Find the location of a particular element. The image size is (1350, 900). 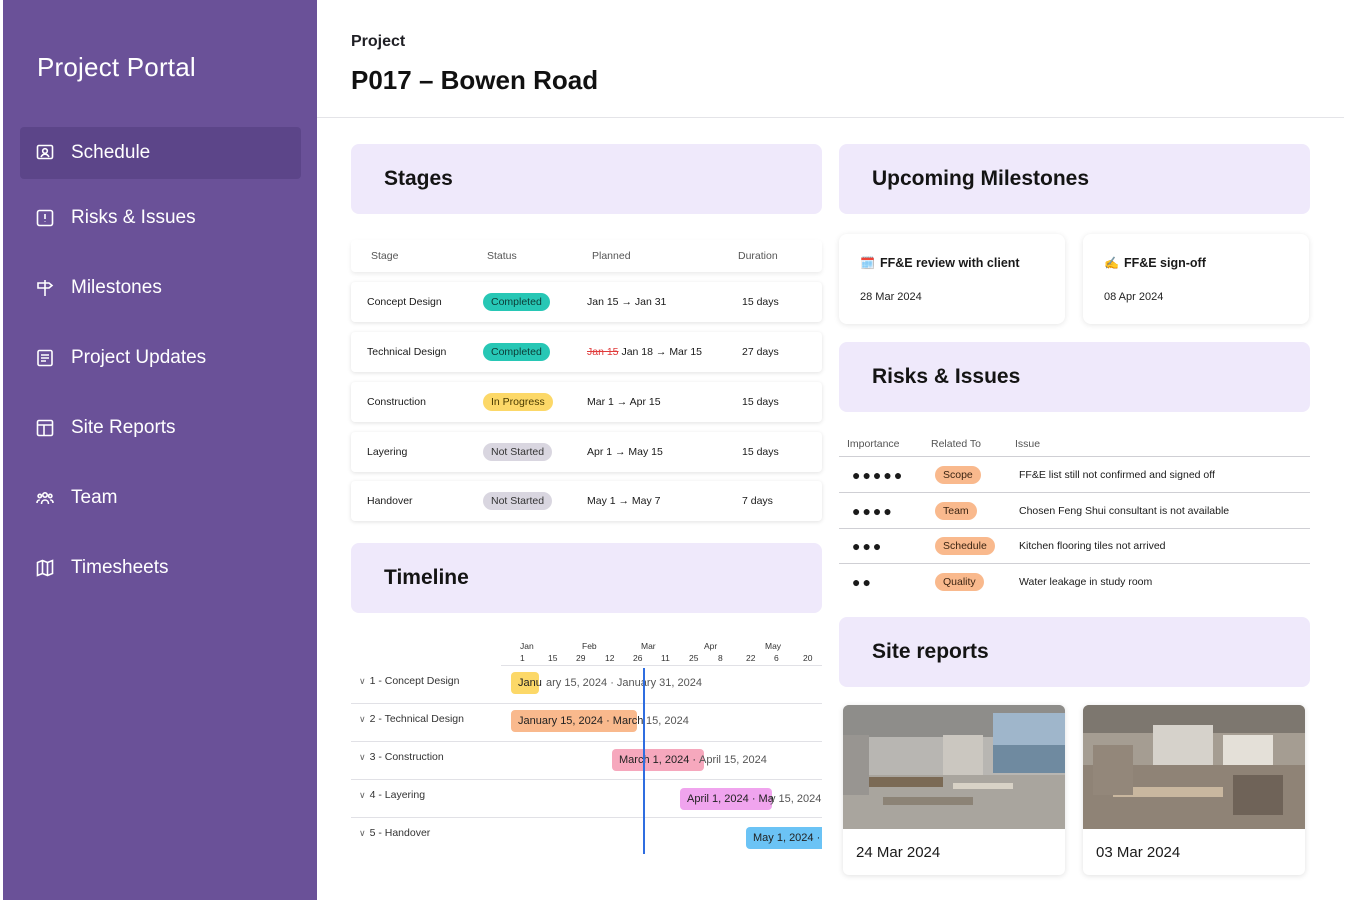

timeline-bar: January 15, 2024 · March is located at coordinates (577, 721).